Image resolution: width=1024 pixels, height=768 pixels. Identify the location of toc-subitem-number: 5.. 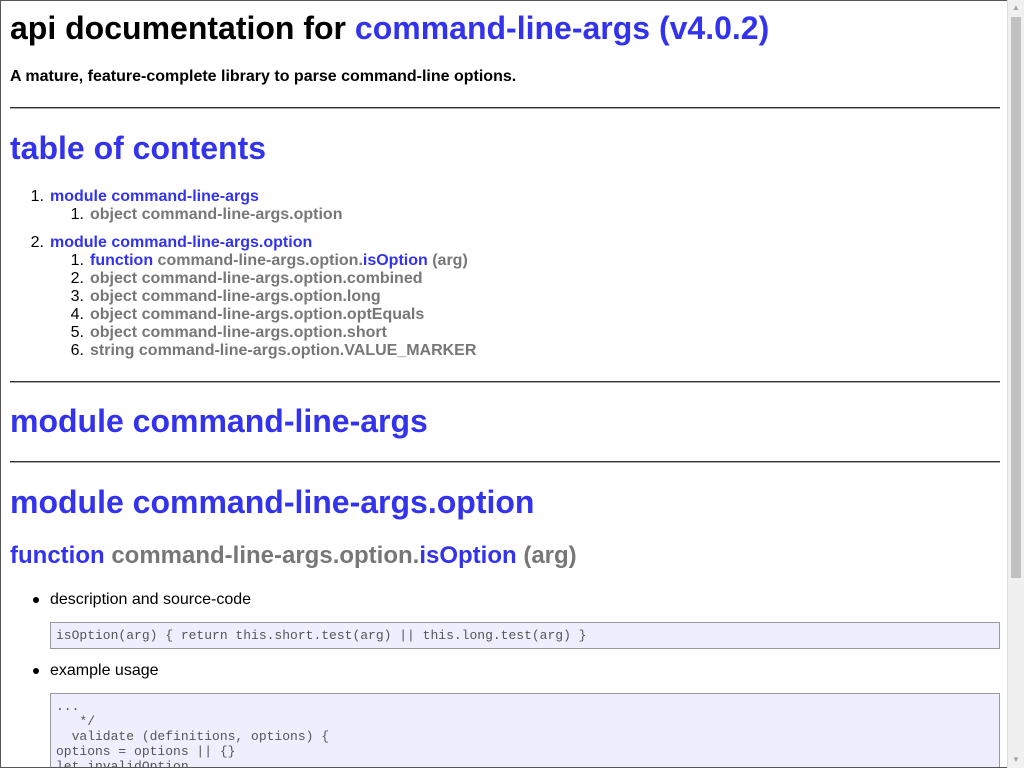
(77, 332).